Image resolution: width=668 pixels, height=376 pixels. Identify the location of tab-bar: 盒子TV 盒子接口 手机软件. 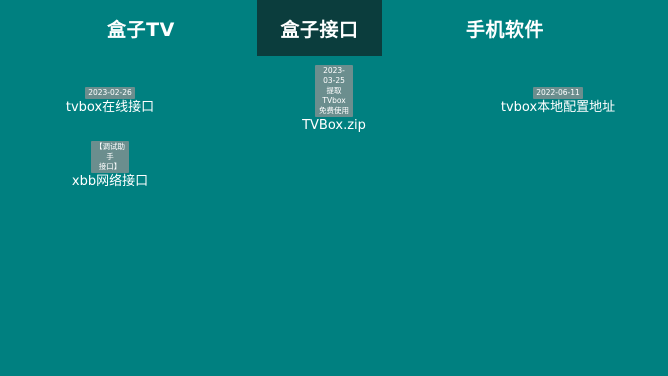
(334, 28).